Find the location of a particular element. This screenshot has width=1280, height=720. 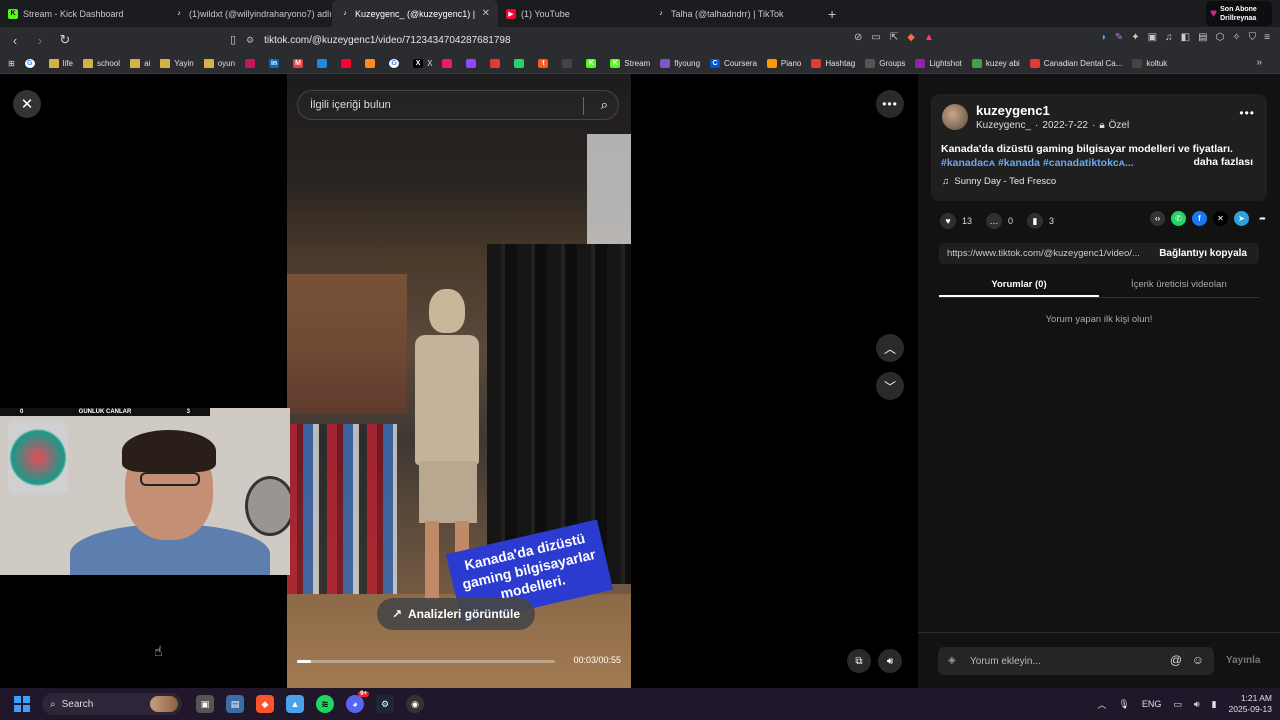

tab-tiktok-talha: ♪ Talha (@talhadndrr) | TikTok is located at coordinates (733, 13).